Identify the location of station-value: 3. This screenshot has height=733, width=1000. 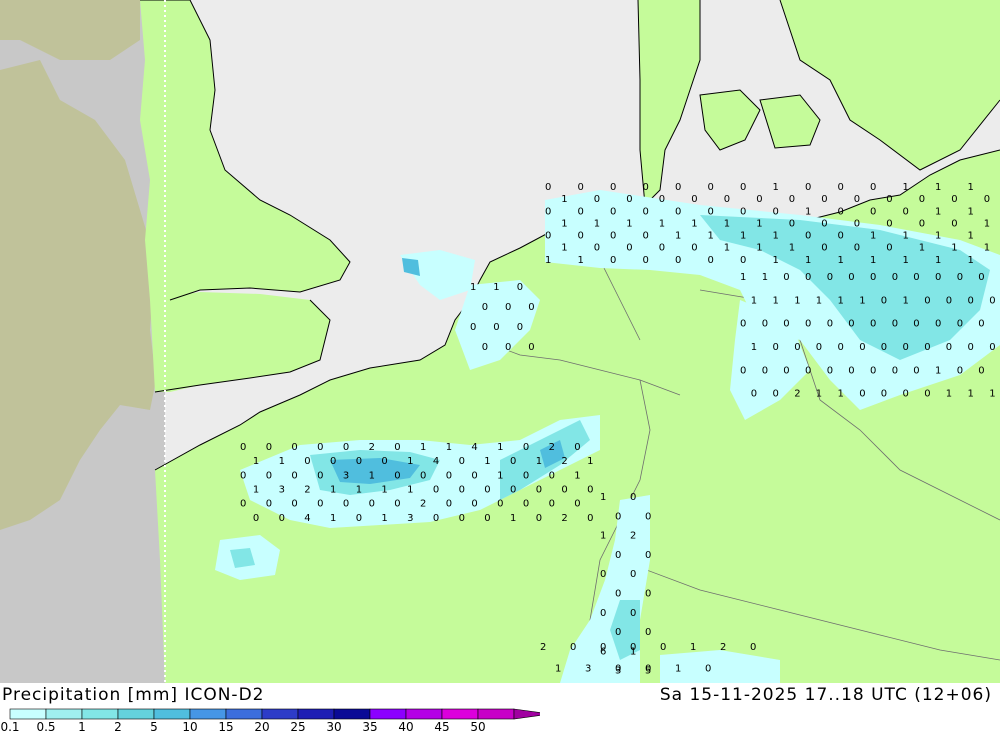
(346, 475).